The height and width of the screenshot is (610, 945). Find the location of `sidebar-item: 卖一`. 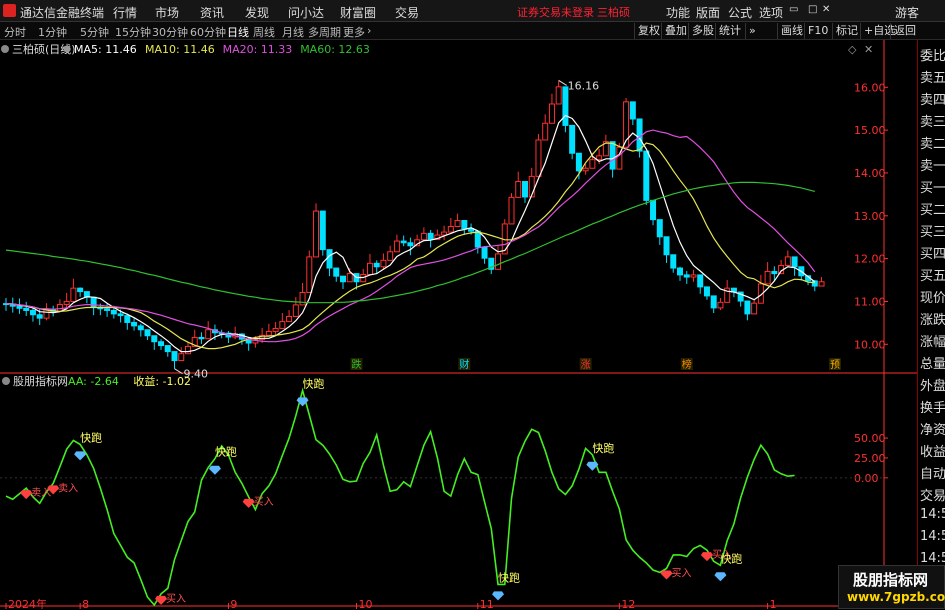

sidebar-item: 卖一 is located at coordinates (932, 164).